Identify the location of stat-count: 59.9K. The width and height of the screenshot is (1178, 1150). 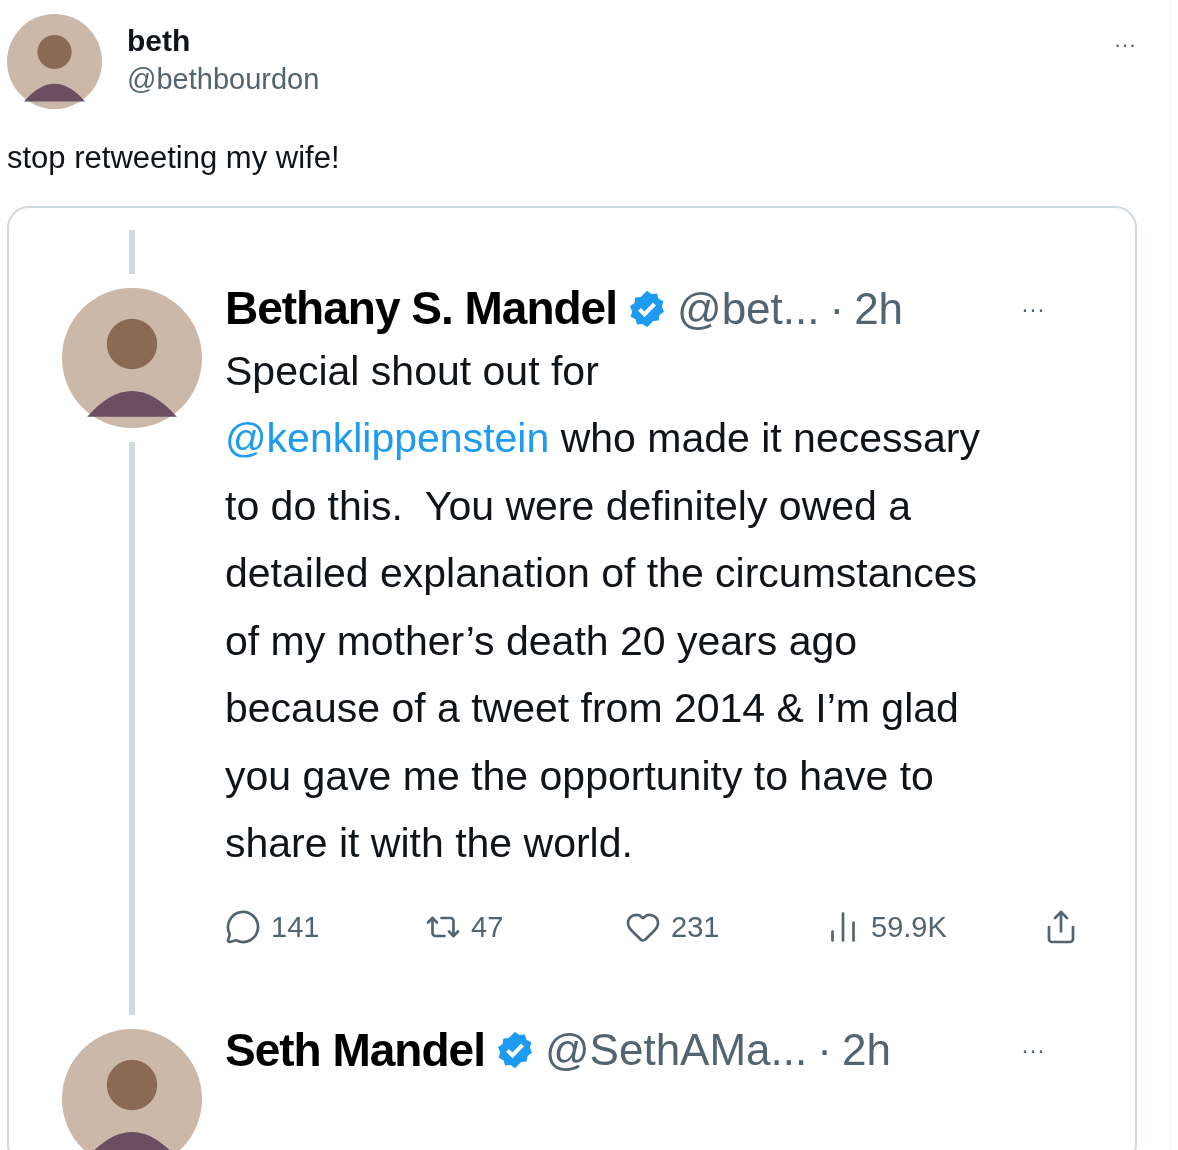
(909, 927).